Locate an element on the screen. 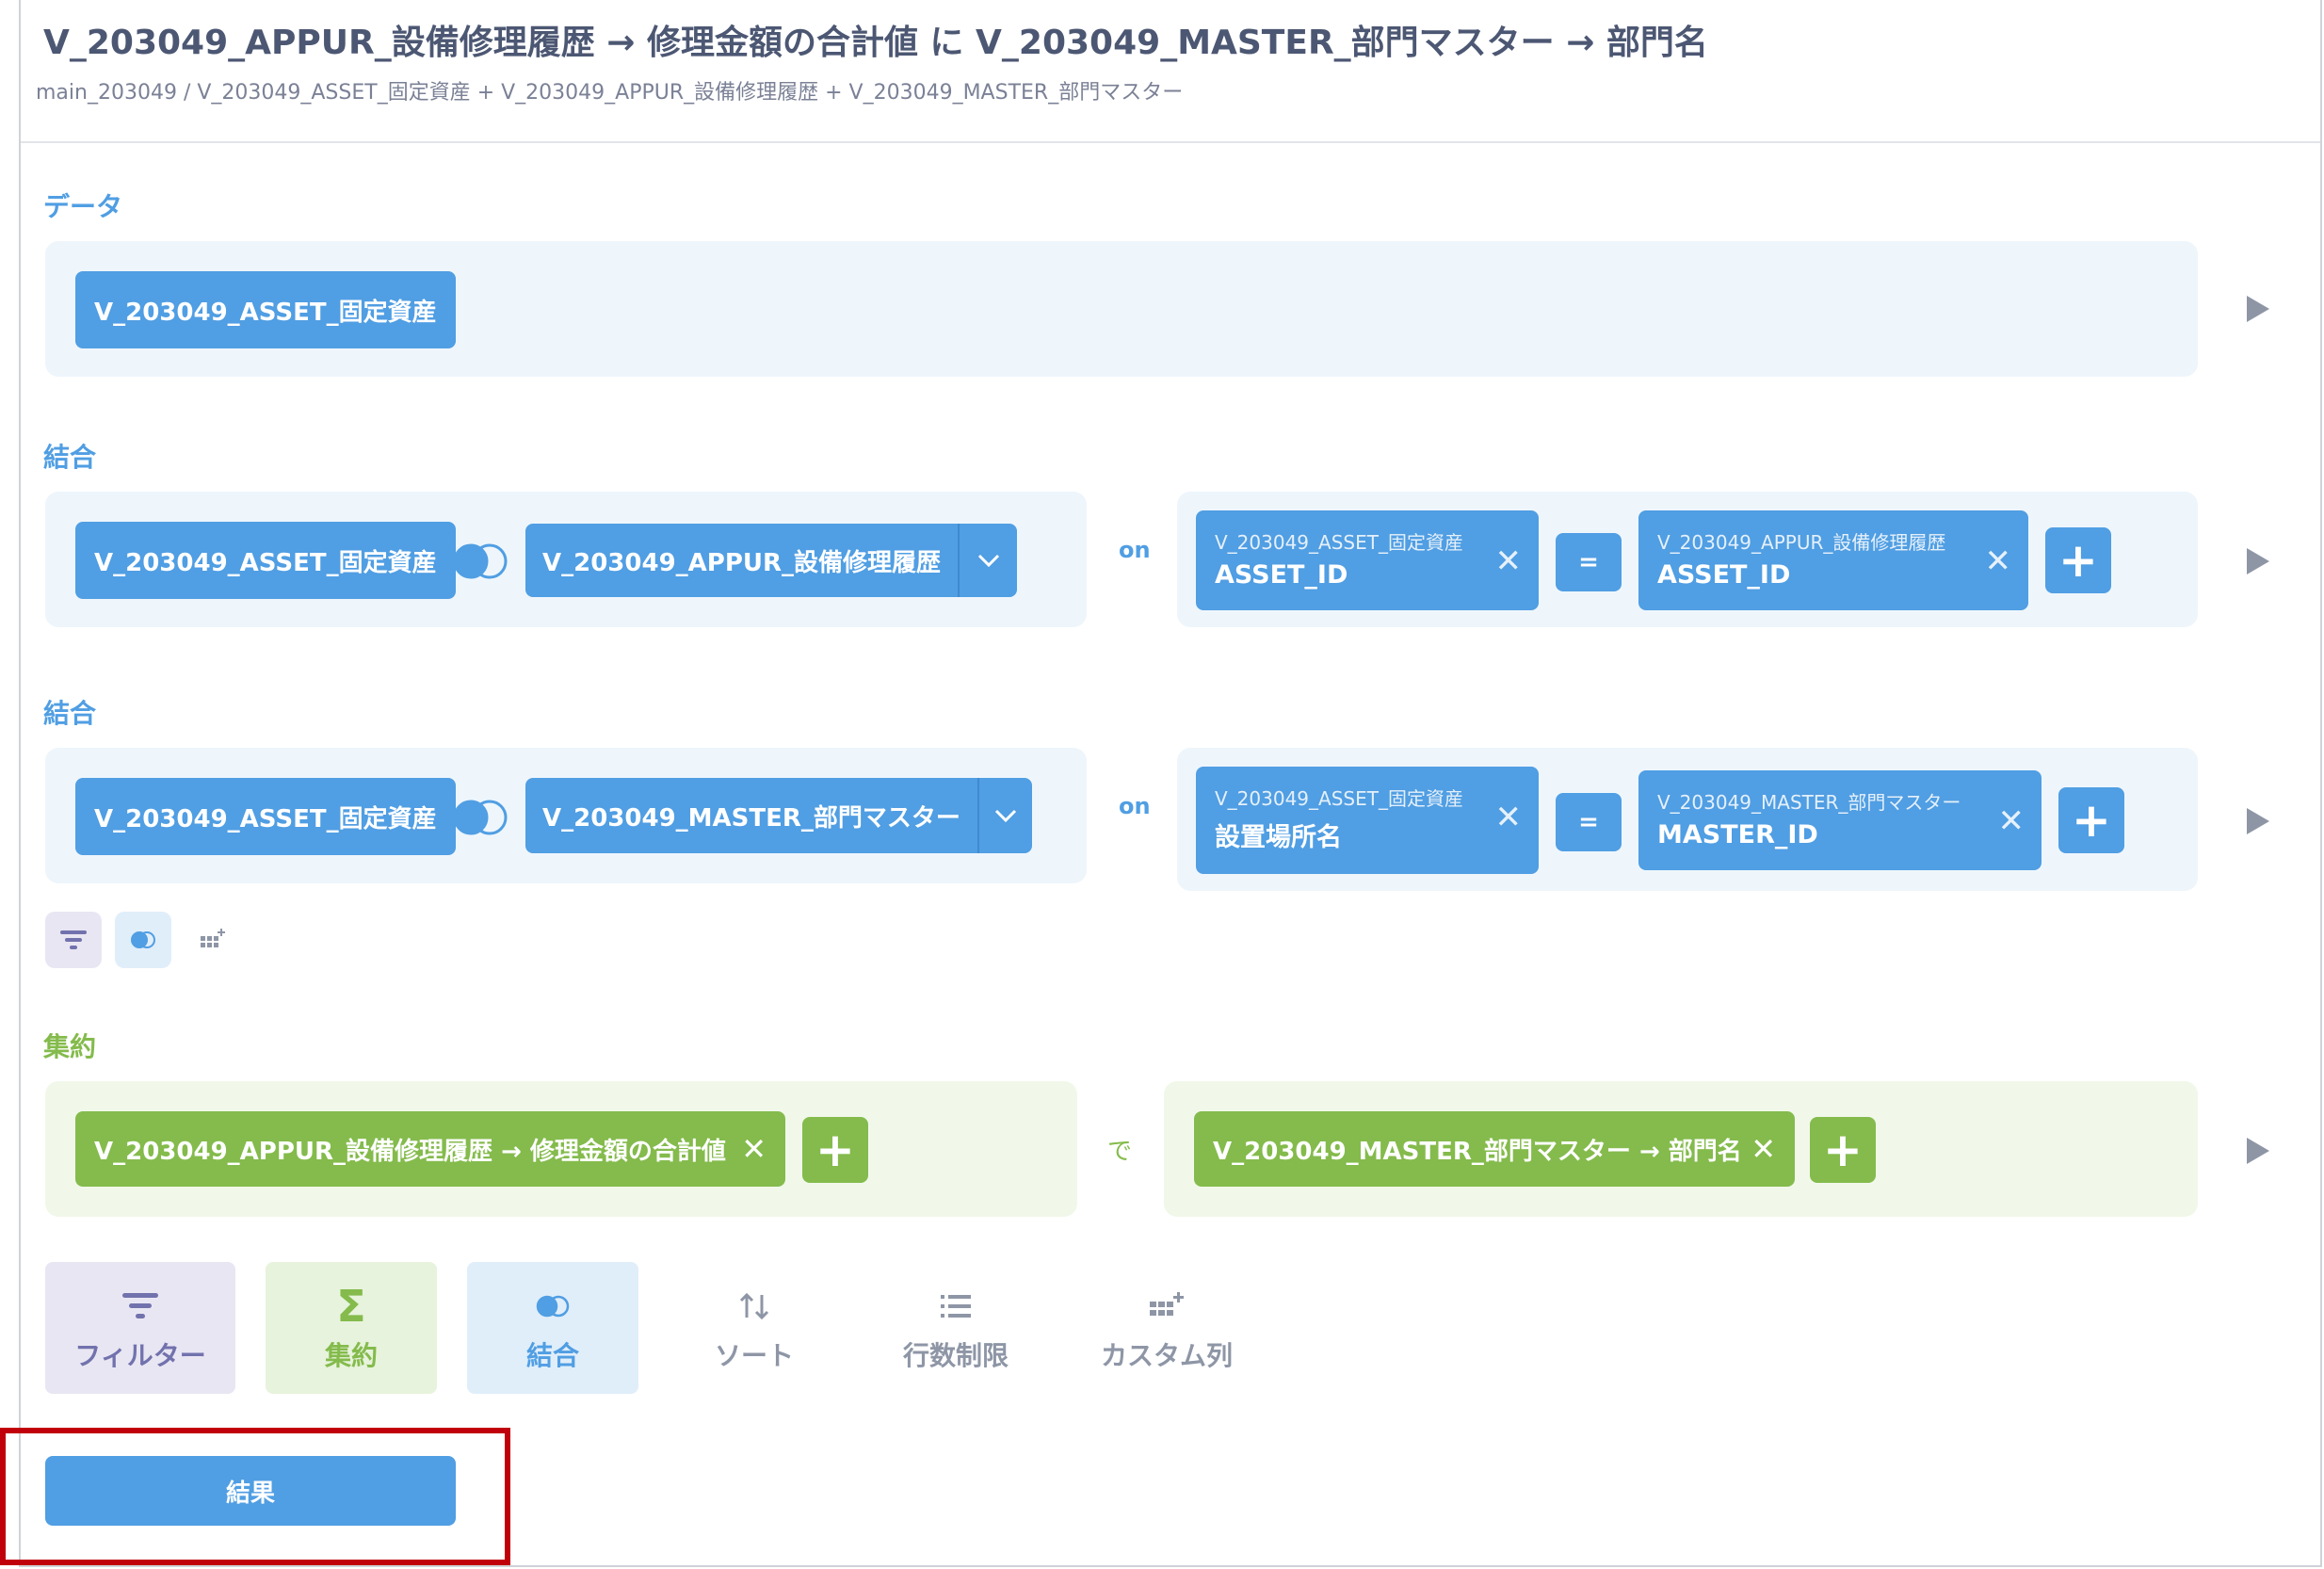 This screenshot has height=1569, width=2324. sort-action-label: ソート is located at coordinates (754, 1355).